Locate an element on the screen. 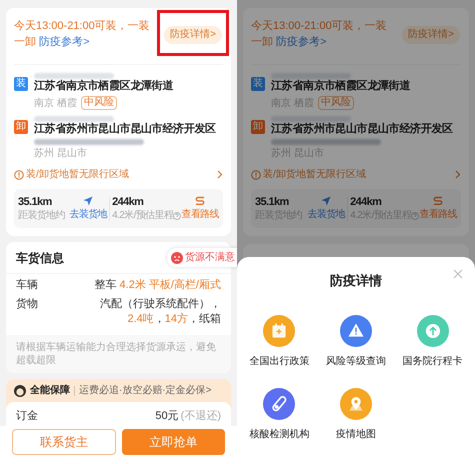  sad-face-icon is located at coordinates (177, 258).